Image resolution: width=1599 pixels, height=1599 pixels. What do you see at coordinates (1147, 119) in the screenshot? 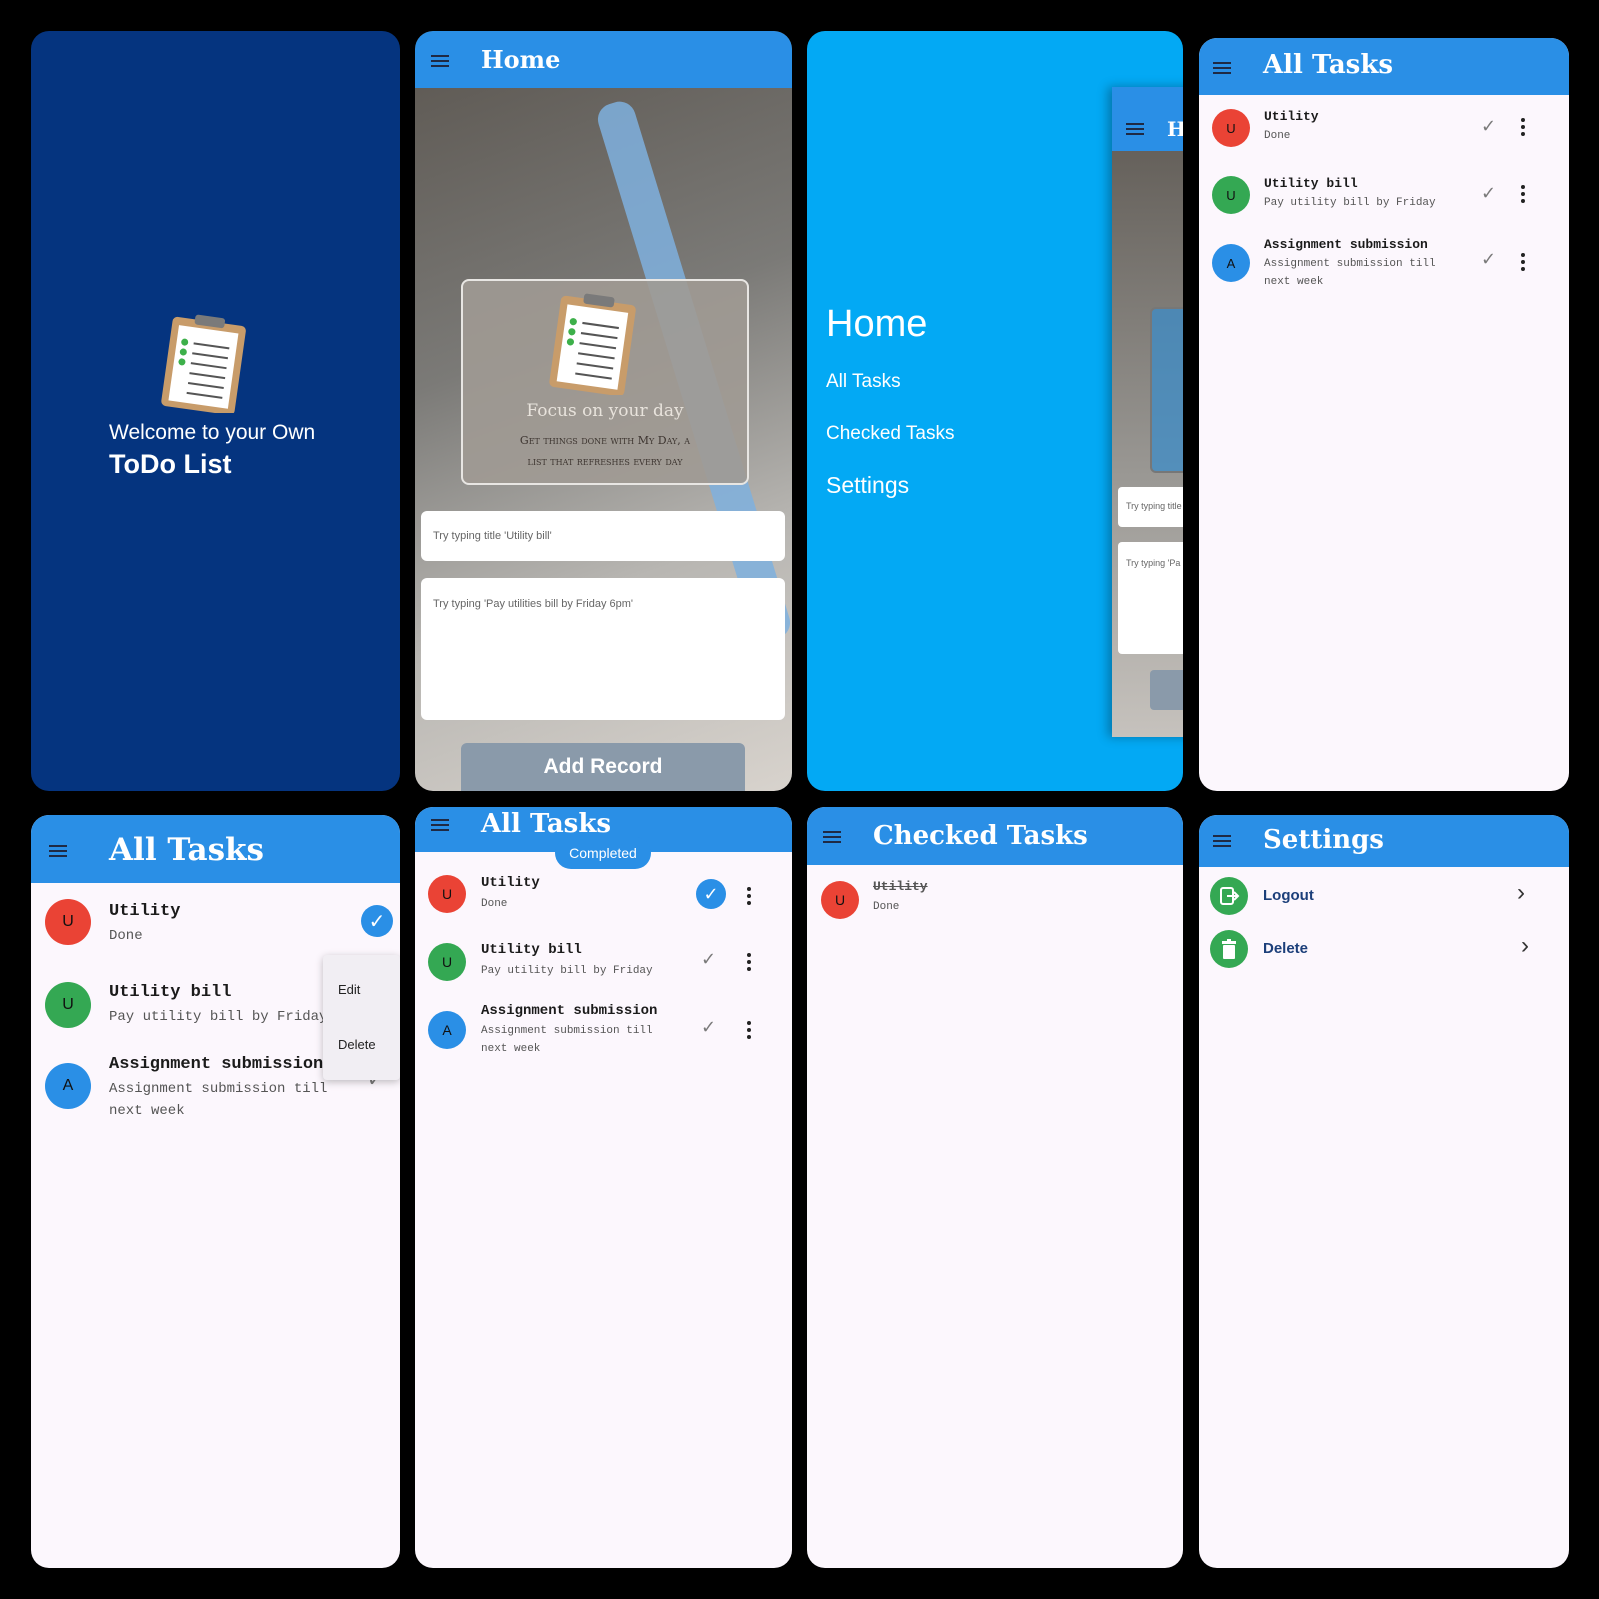
I see `peek-app-bar: H` at bounding box center [1147, 119].